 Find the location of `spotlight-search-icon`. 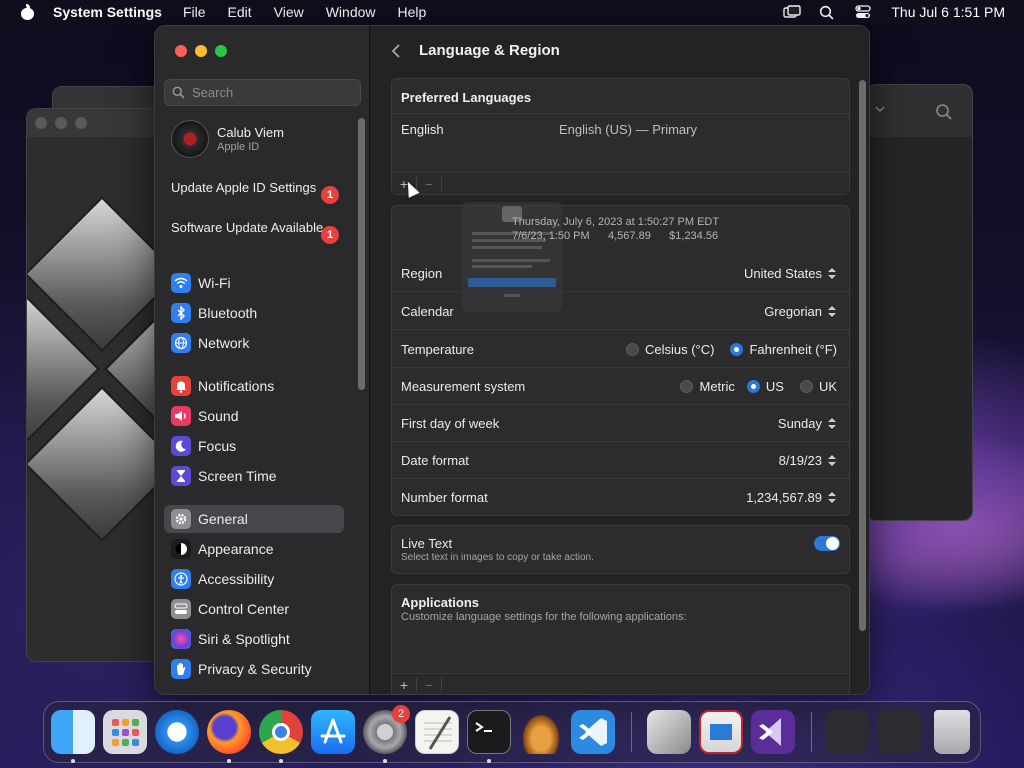

spotlight-search-icon is located at coordinates (828, 12).